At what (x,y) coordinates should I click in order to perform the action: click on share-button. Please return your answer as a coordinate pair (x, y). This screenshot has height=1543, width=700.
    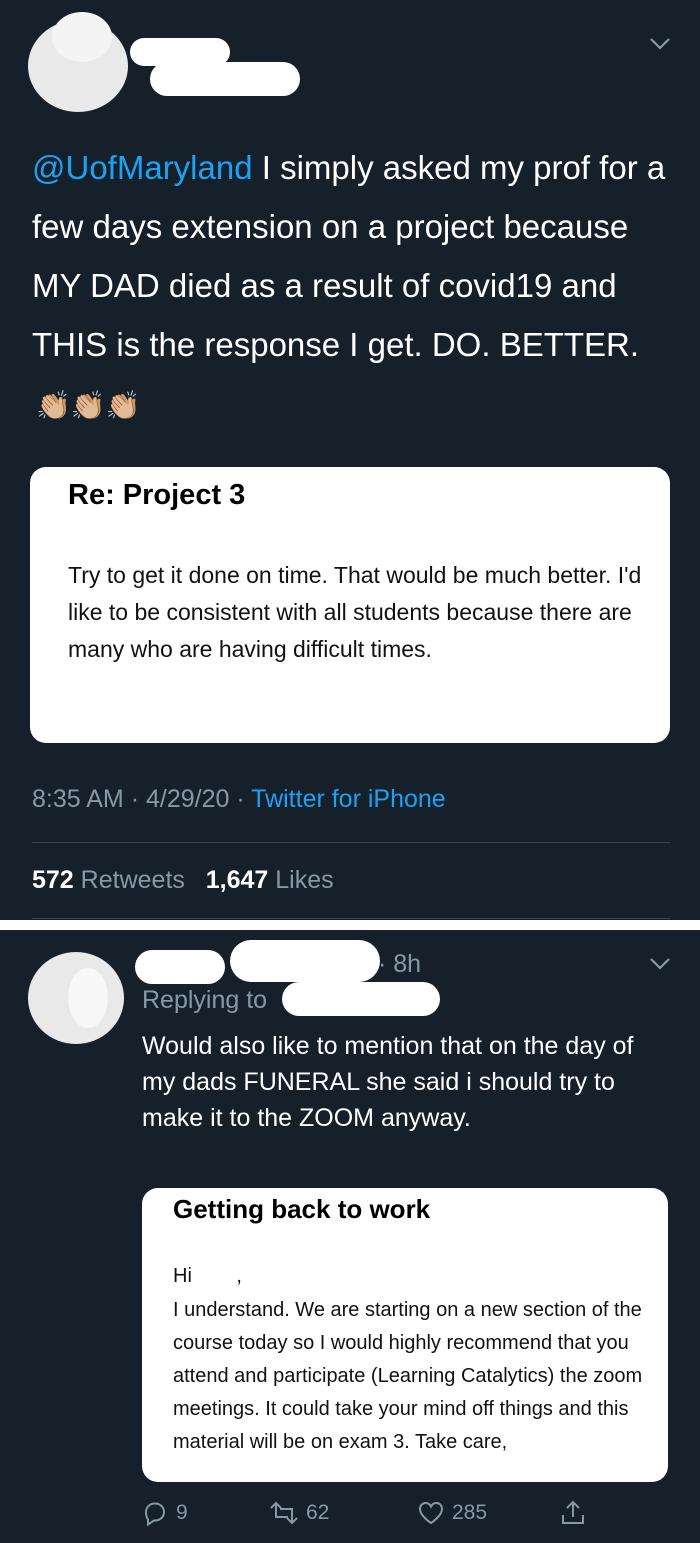
    Looking at the image, I should click on (573, 1513).